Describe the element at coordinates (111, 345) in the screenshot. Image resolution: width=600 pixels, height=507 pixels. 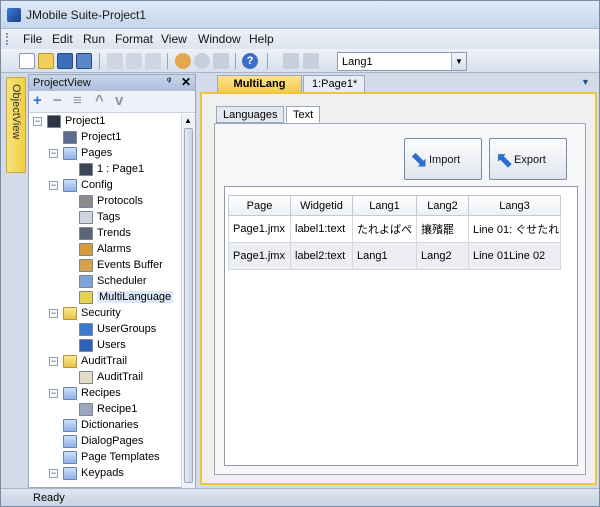
I see `tree-node-label: Users` at that location.